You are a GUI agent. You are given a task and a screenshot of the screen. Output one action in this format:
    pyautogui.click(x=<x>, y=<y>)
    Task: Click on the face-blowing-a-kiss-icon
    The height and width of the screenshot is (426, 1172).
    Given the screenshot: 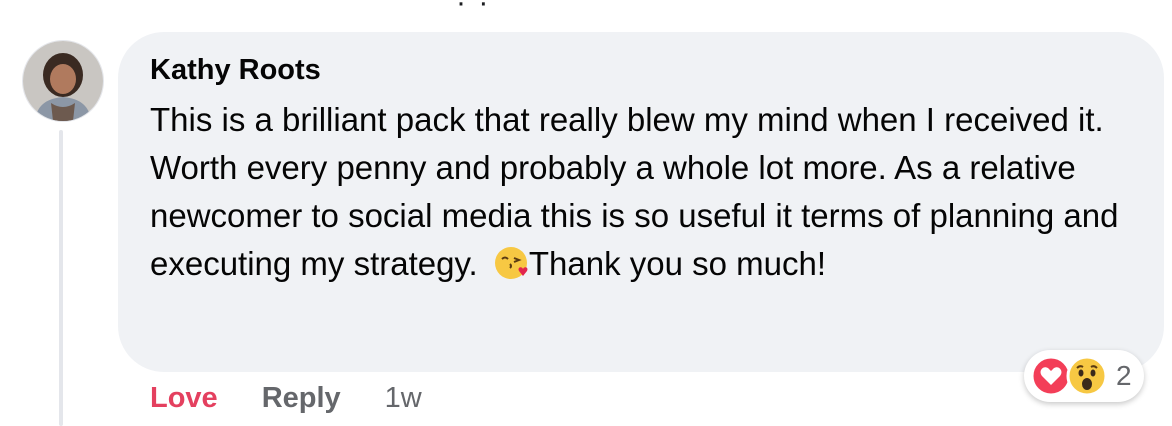 What is the action you would take?
    pyautogui.click(x=511, y=263)
    